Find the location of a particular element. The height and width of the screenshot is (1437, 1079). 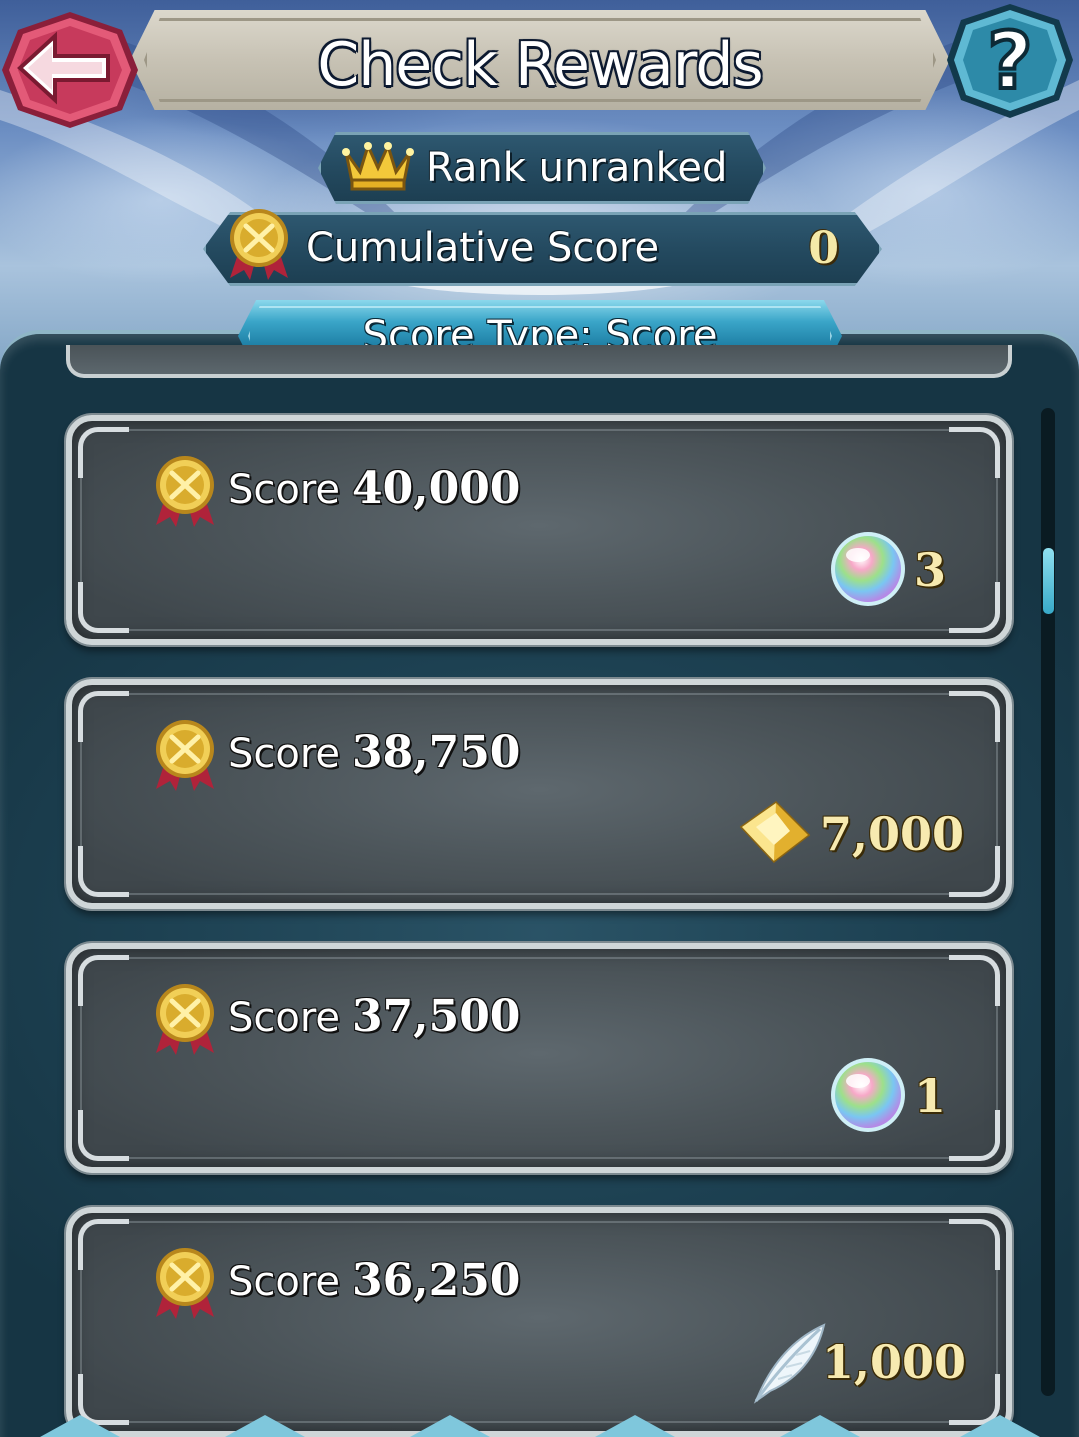

reward-score-label: Score 38,750 is located at coordinates (374, 752).